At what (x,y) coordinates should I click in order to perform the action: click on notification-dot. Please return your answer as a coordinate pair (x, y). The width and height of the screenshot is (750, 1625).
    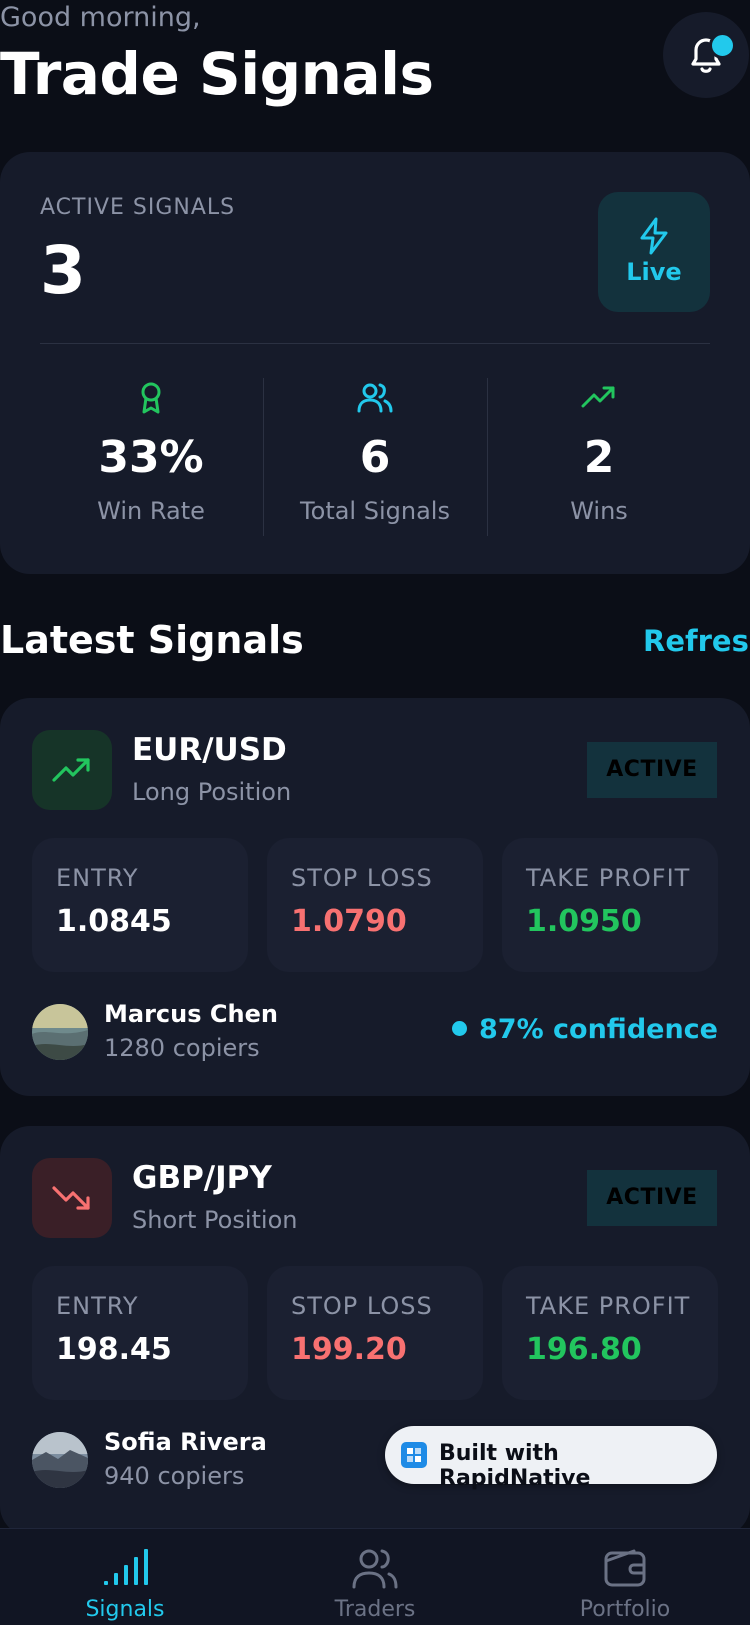
    Looking at the image, I should click on (722, 45).